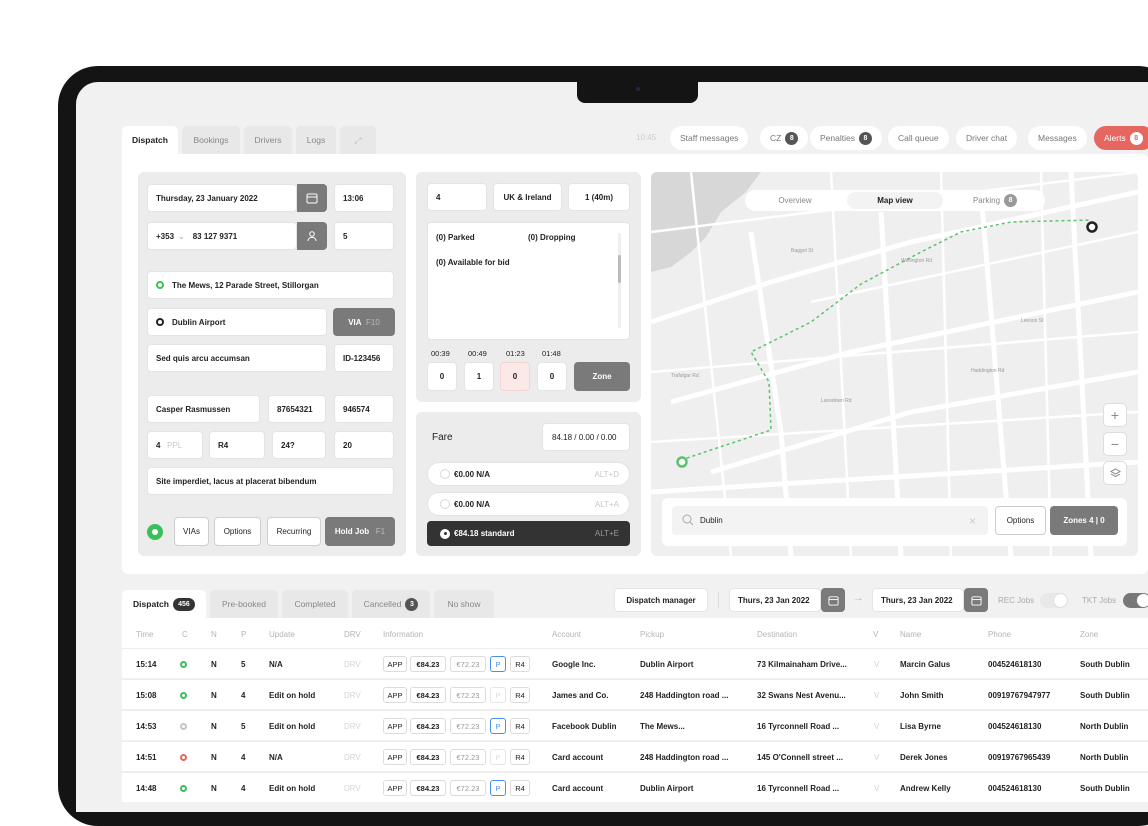  Describe the element at coordinates (165, 236) in the screenshot. I see `country-code-select: +353` at that location.